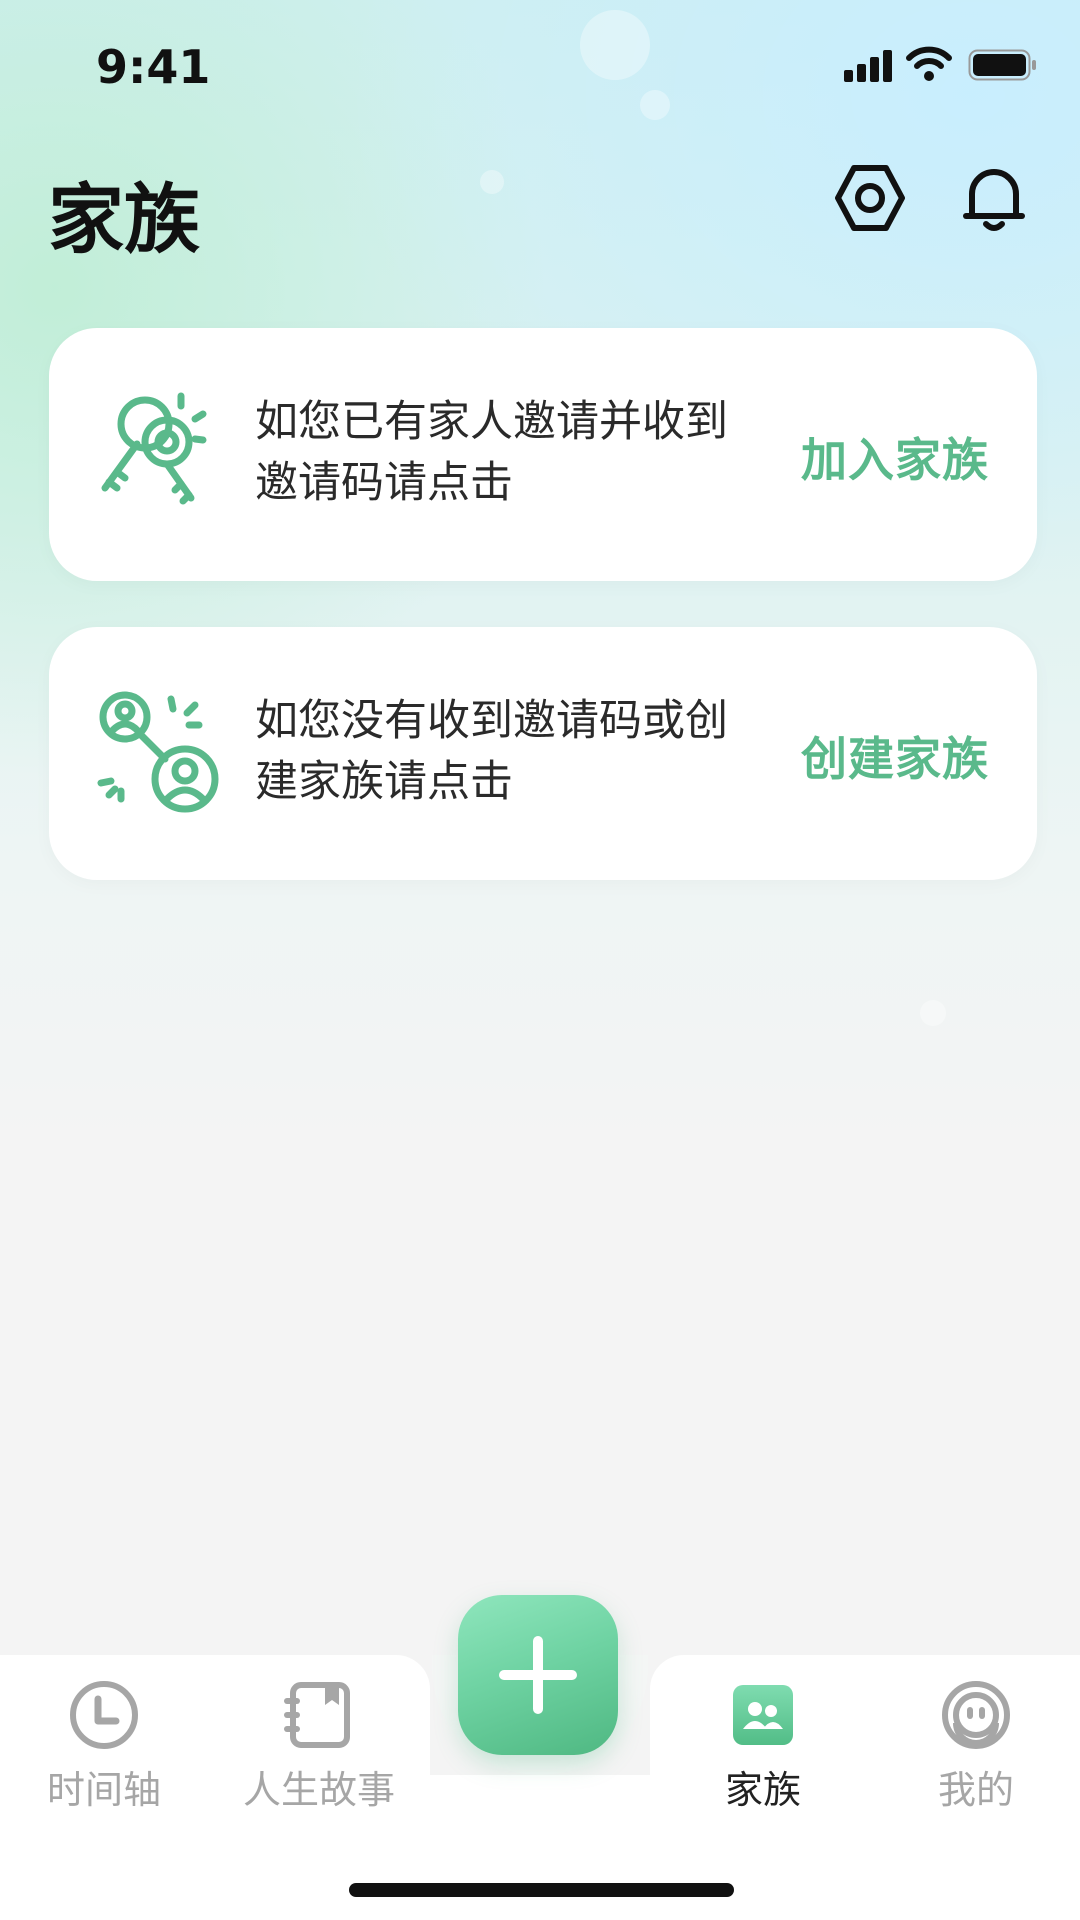 This screenshot has width=1080, height=1920. What do you see at coordinates (153, 67) in the screenshot?
I see `status-time: 9:41` at bounding box center [153, 67].